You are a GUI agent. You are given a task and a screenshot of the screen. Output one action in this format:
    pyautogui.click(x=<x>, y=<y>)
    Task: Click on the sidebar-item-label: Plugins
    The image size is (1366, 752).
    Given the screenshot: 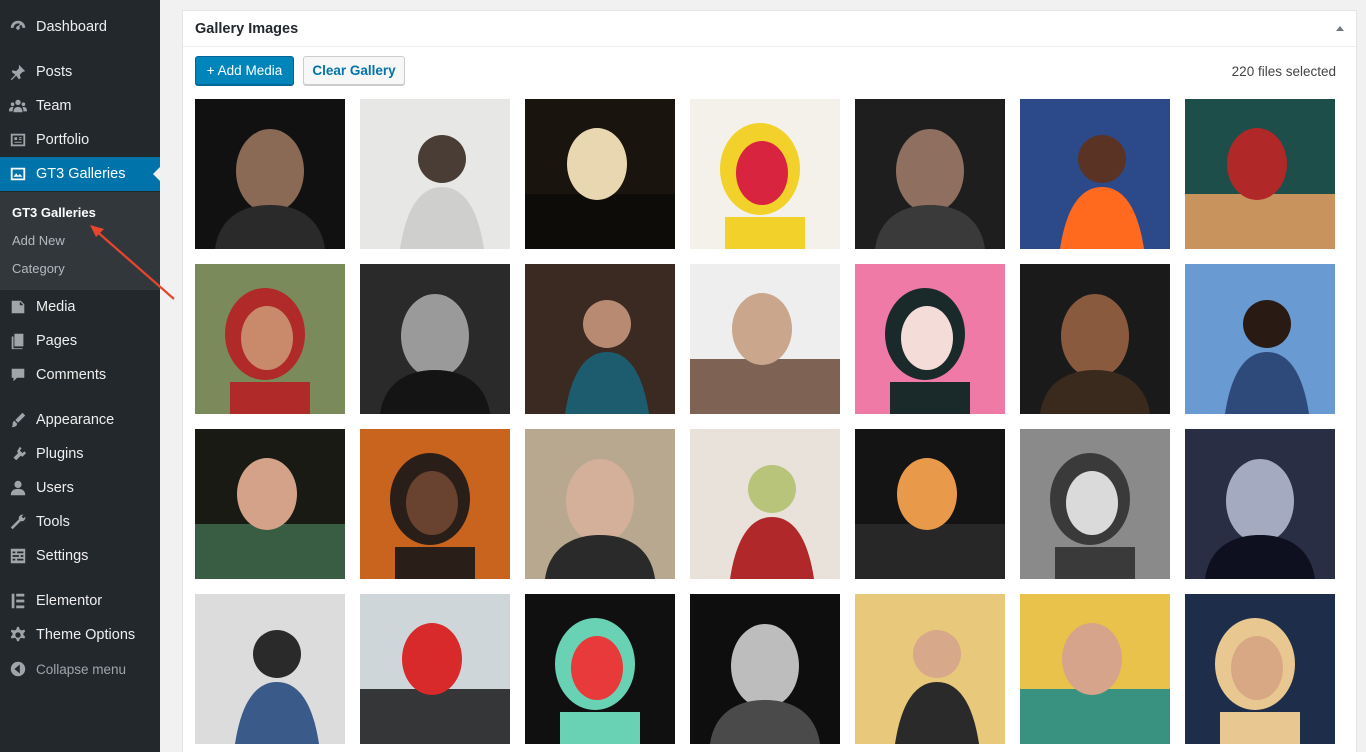 What is the action you would take?
    pyautogui.click(x=60, y=454)
    